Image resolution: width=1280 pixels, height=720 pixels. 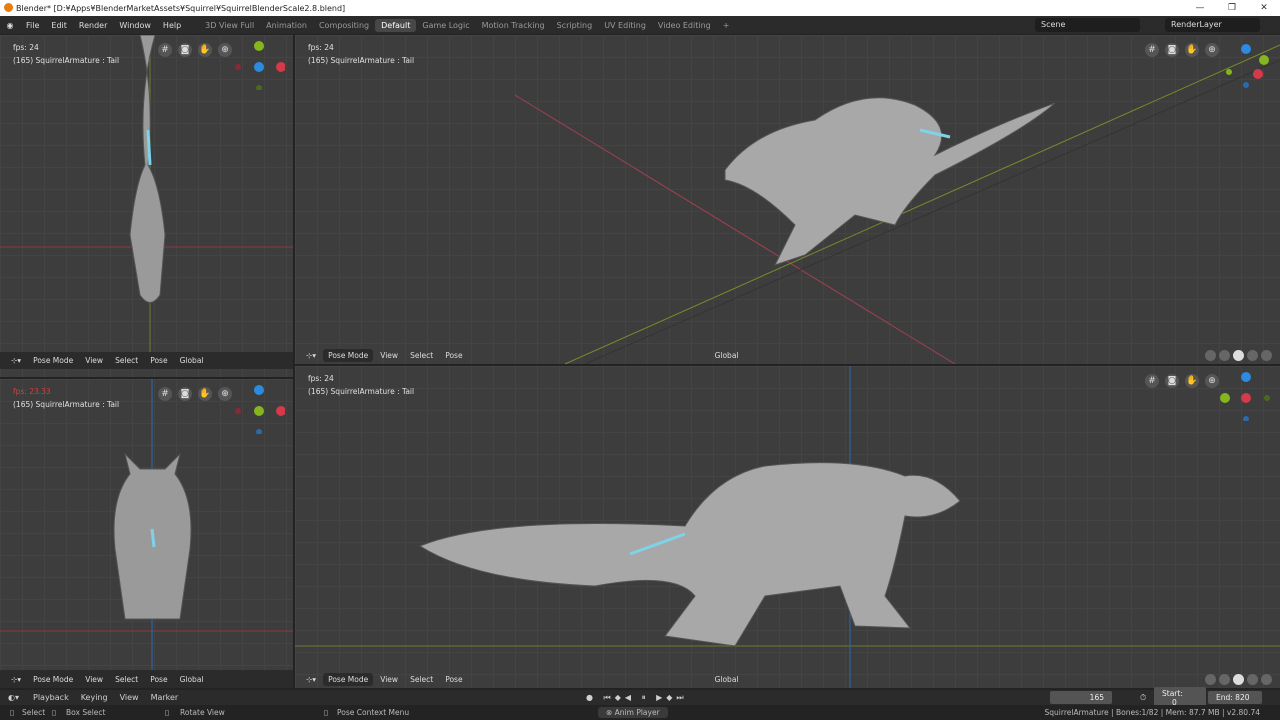 I want to click on view-layer-selector: RenderLayer, so click(x=1212, y=25).